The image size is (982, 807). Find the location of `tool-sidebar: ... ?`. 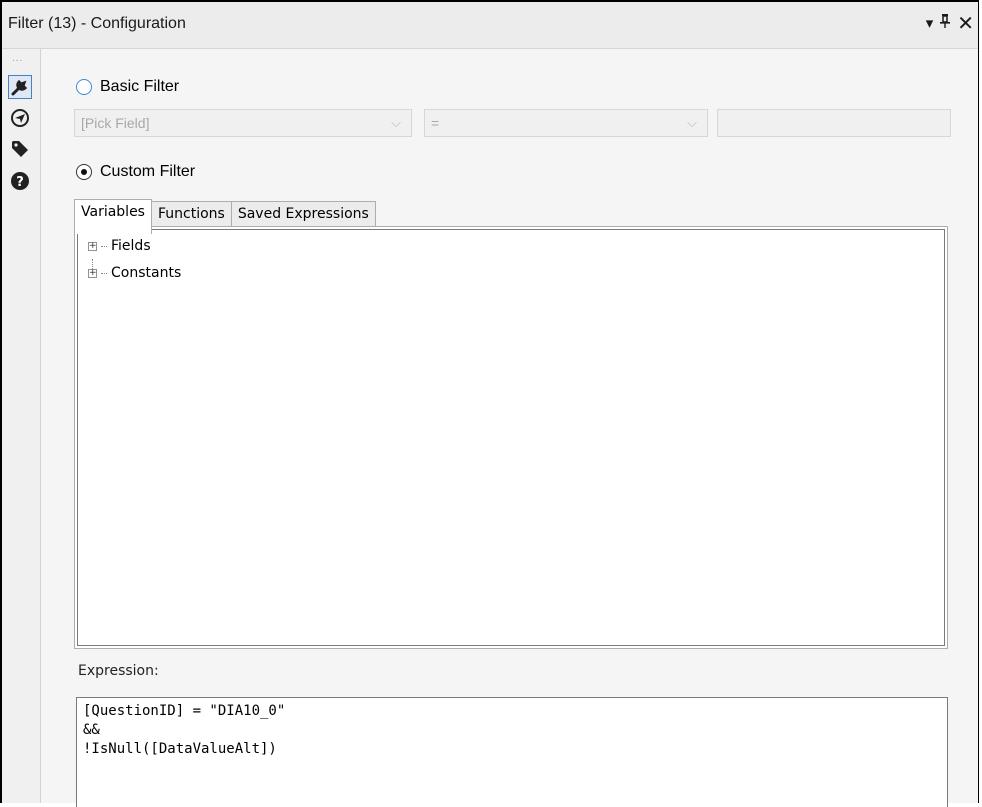

tool-sidebar: ... ? is located at coordinates (21, 426).